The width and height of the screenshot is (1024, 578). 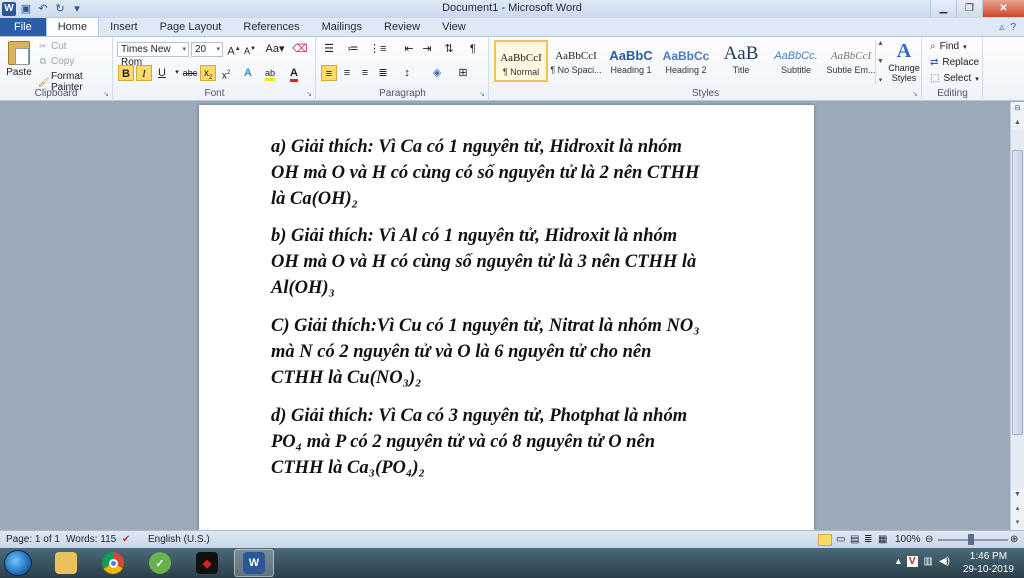 I want to click on font-color-button: A, so click(x=294, y=73).